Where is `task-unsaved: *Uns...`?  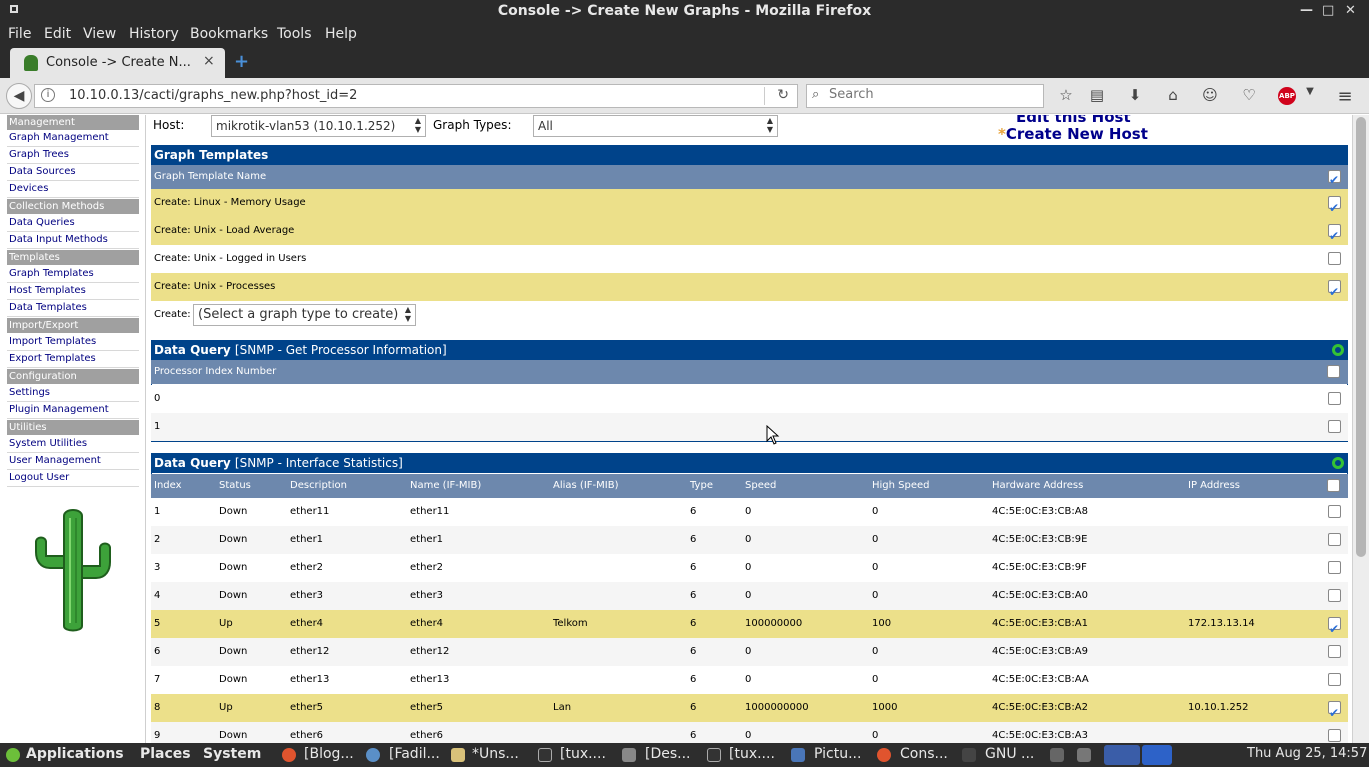 task-unsaved: *Uns... is located at coordinates (495, 754).